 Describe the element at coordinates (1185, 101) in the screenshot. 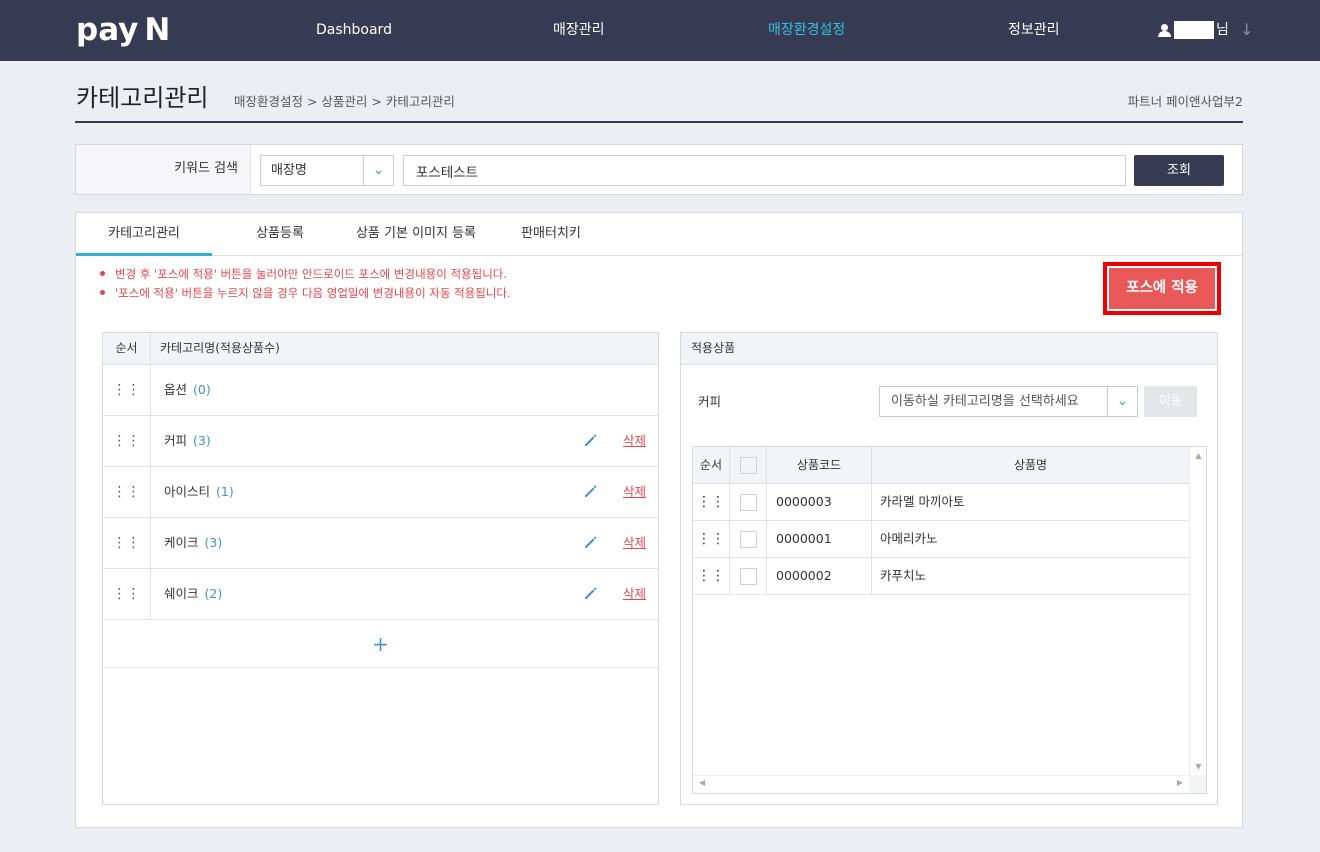

I see `partner-name: 파트너 페이앤사업부2` at that location.